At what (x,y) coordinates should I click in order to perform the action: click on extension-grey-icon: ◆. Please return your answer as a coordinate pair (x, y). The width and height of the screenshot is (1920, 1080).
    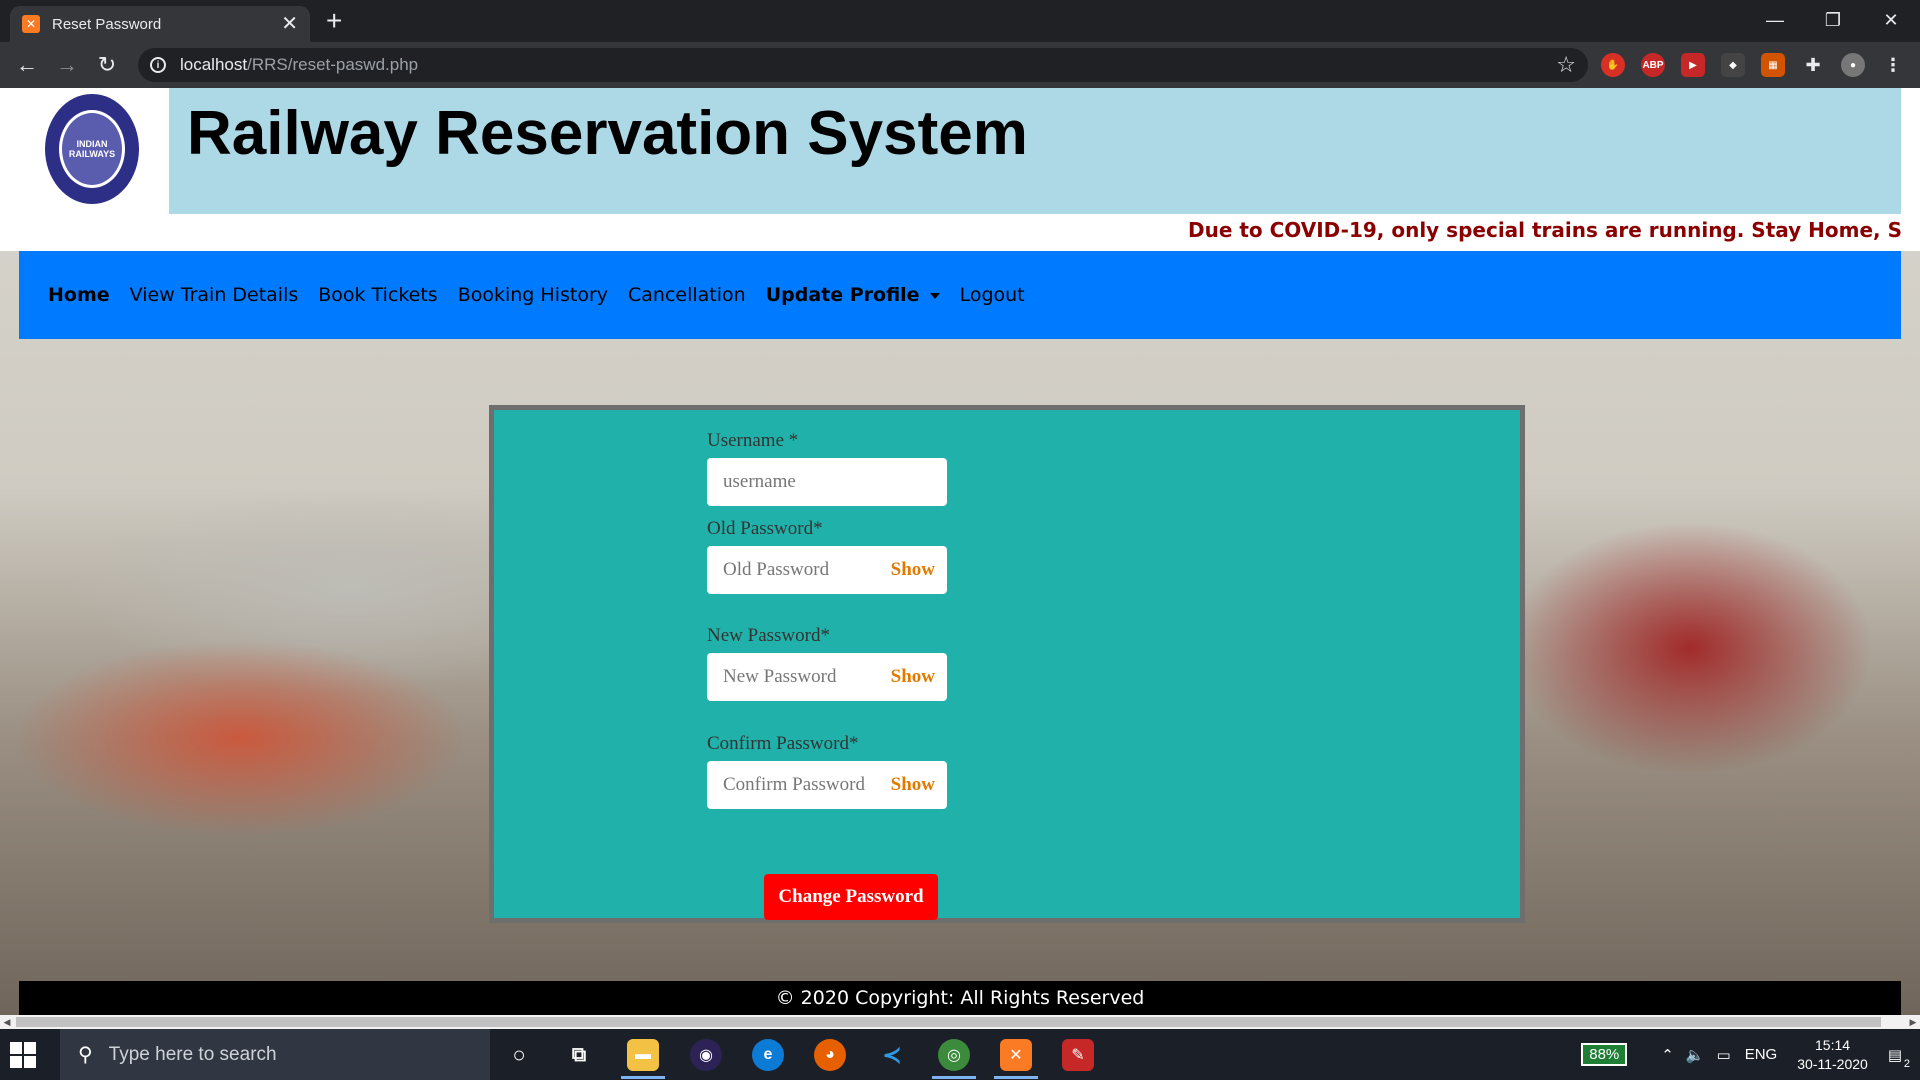
    Looking at the image, I should click on (1733, 65).